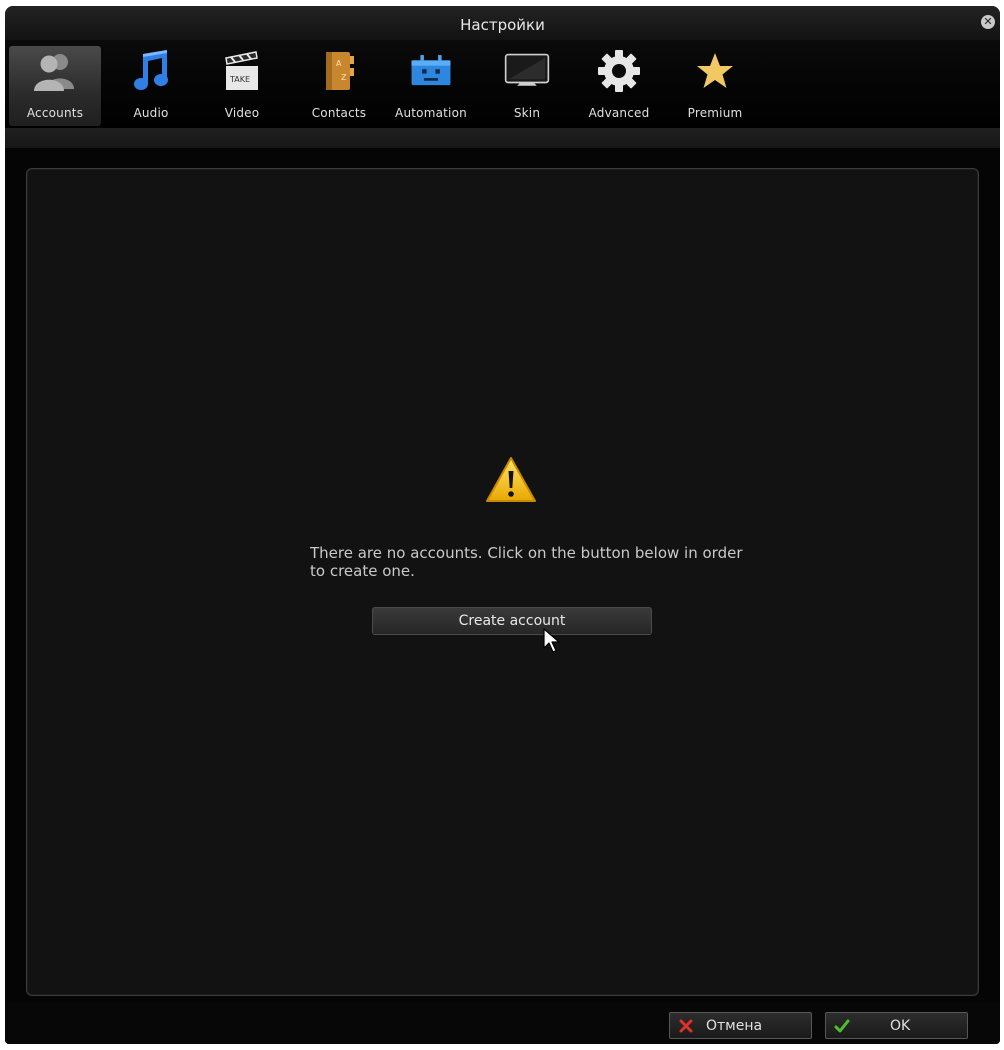 The image size is (1004, 1050). Describe the element at coordinates (339, 113) in the screenshot. I see `tab-label: Contacts` at that location.